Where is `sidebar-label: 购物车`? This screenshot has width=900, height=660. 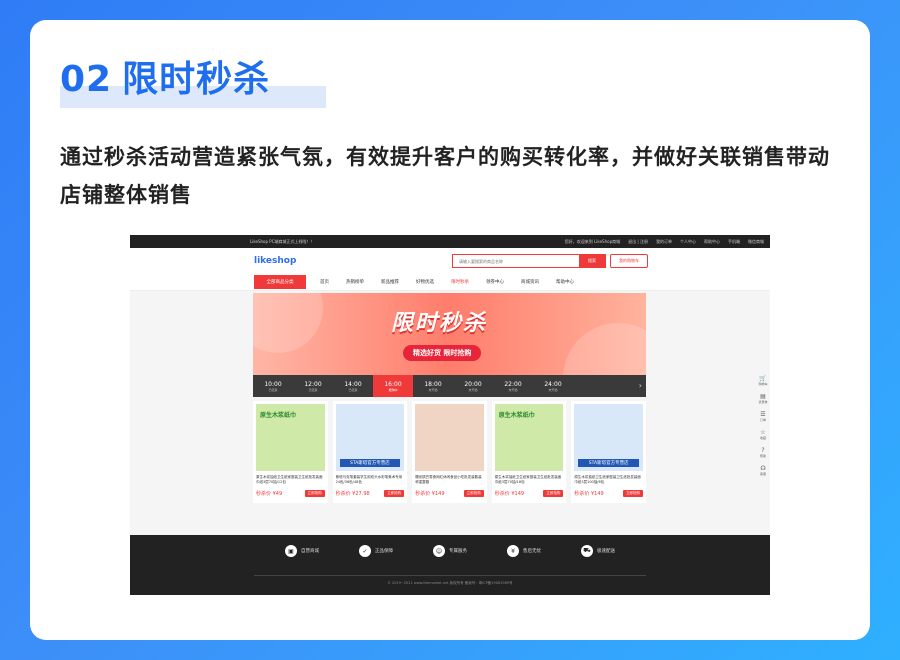 sidebar-label: 购物车 is located at coordinates (763, 384).